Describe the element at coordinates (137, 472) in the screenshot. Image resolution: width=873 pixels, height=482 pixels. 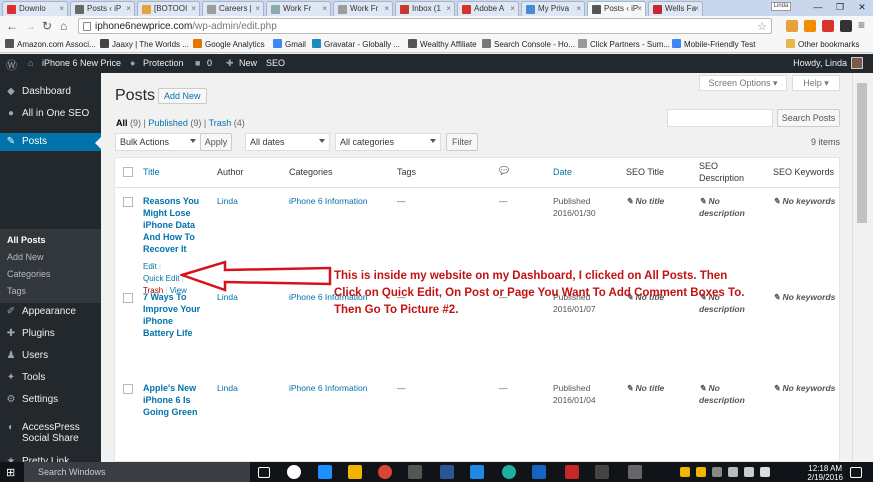
I see `taskbar-search: Search Windows` at that location.